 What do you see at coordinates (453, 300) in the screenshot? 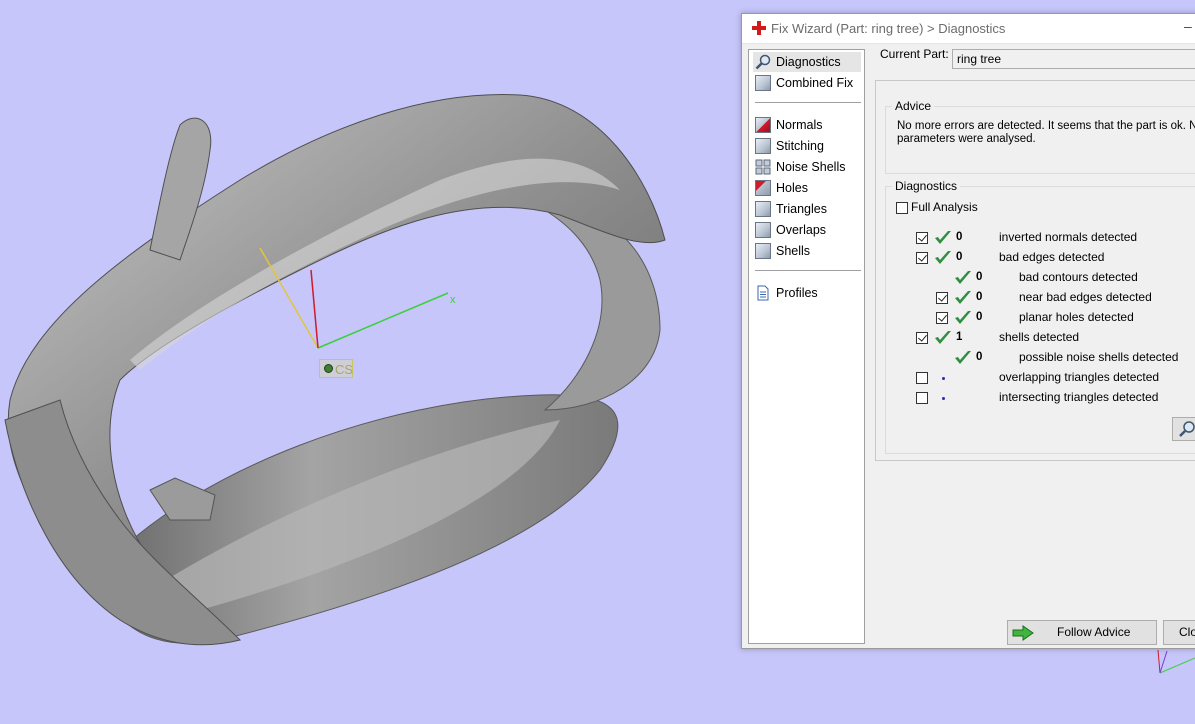
I see `svg-text: x` at bounding box center [453, 300].